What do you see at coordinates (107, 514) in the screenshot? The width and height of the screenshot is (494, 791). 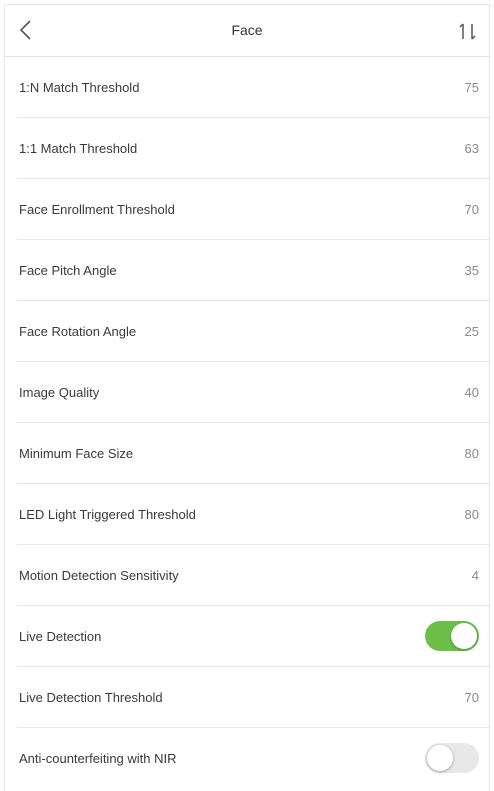 I see `row-label: LED Light Triggered Threshold` at bounding box center [107, 514].